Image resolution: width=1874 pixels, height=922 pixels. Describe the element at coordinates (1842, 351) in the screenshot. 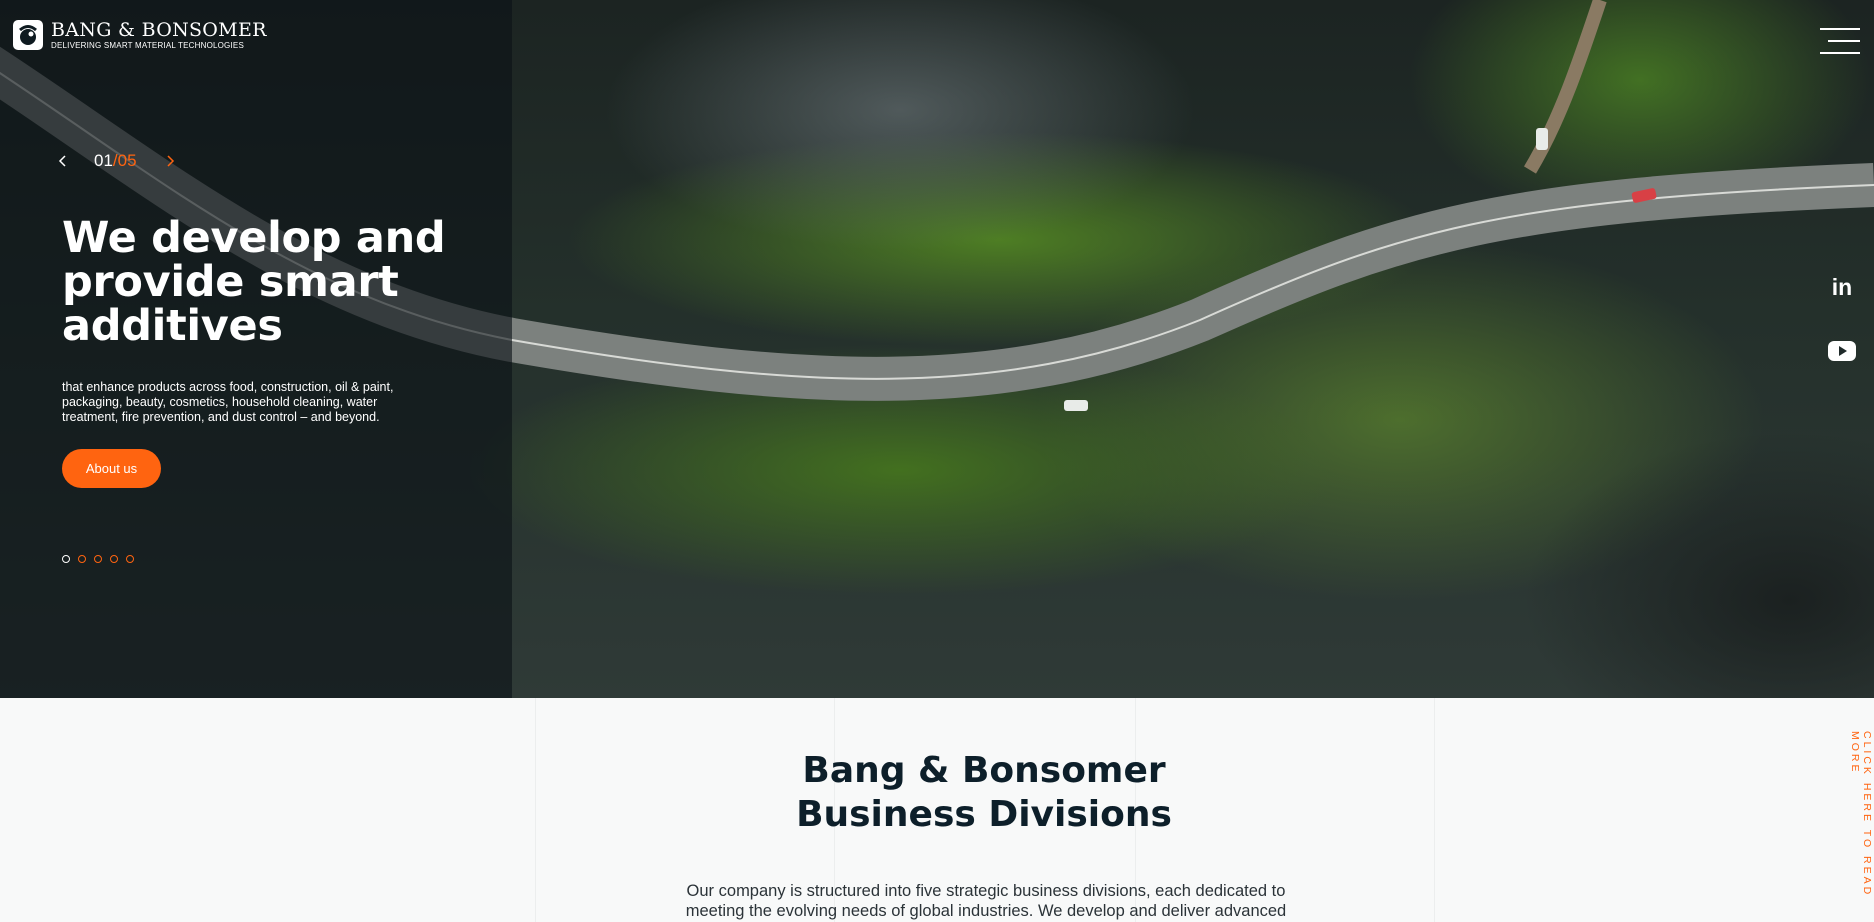

I see `youtube-icon` at that location.